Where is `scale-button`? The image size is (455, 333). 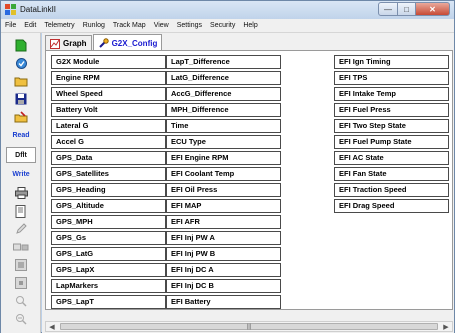 scale-button is located at coordinates (21, 247).